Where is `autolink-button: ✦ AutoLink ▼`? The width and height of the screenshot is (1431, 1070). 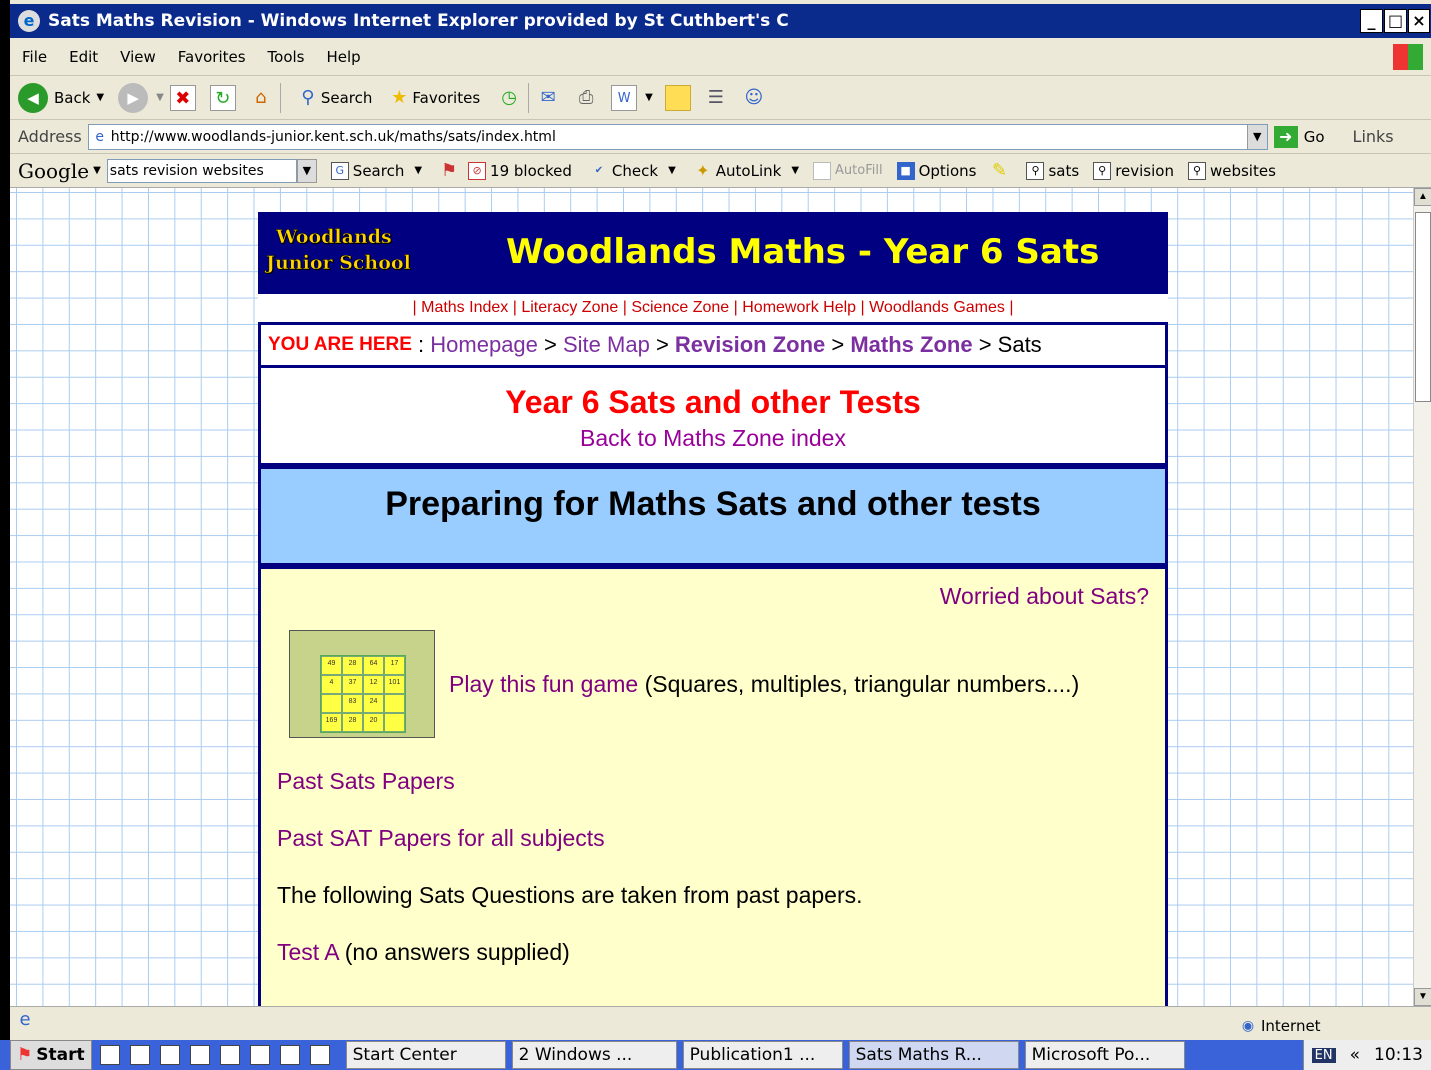
autolink-button: ✦ AutoLink ▼ is located at coordinates (744, 171).